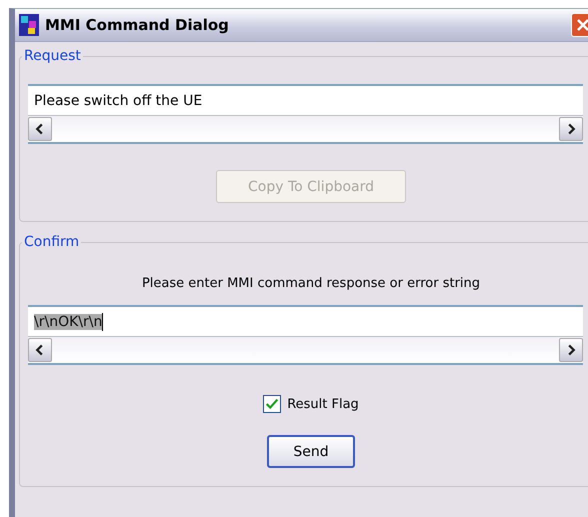 The width and height of the screenshot is (588, 517). Describe the element at coordinates (579, 25) in the screenshot. I see `close-icon` at that location.